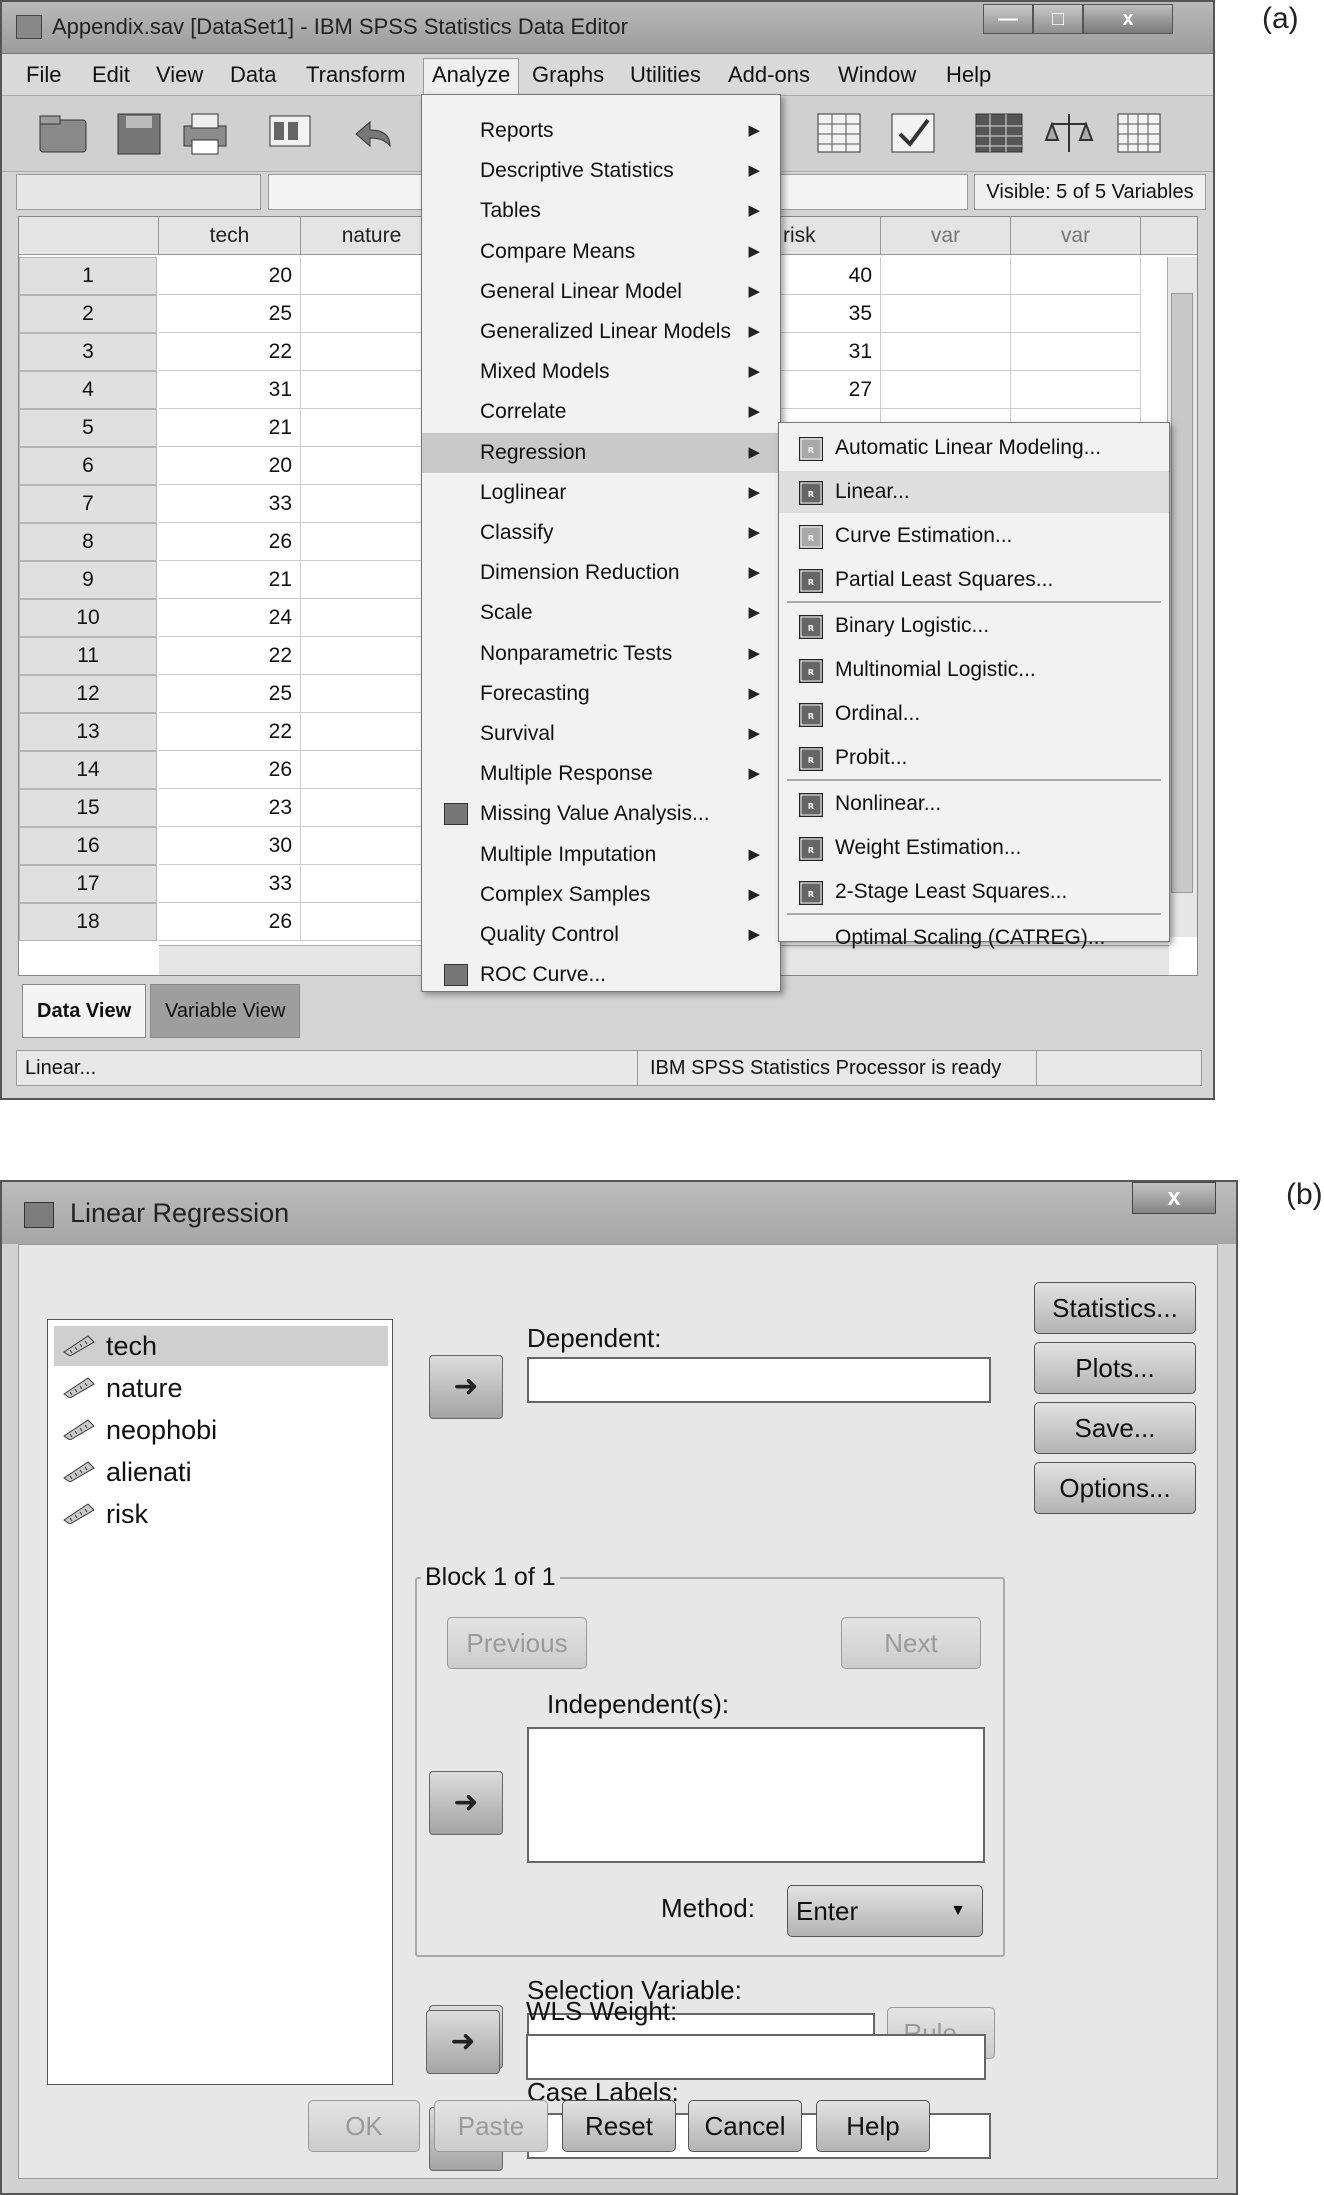  What do you see at coordinates (111, 75) in the screenshot?
I see `menu-edit: Edit` at bounding box center [111, 75].